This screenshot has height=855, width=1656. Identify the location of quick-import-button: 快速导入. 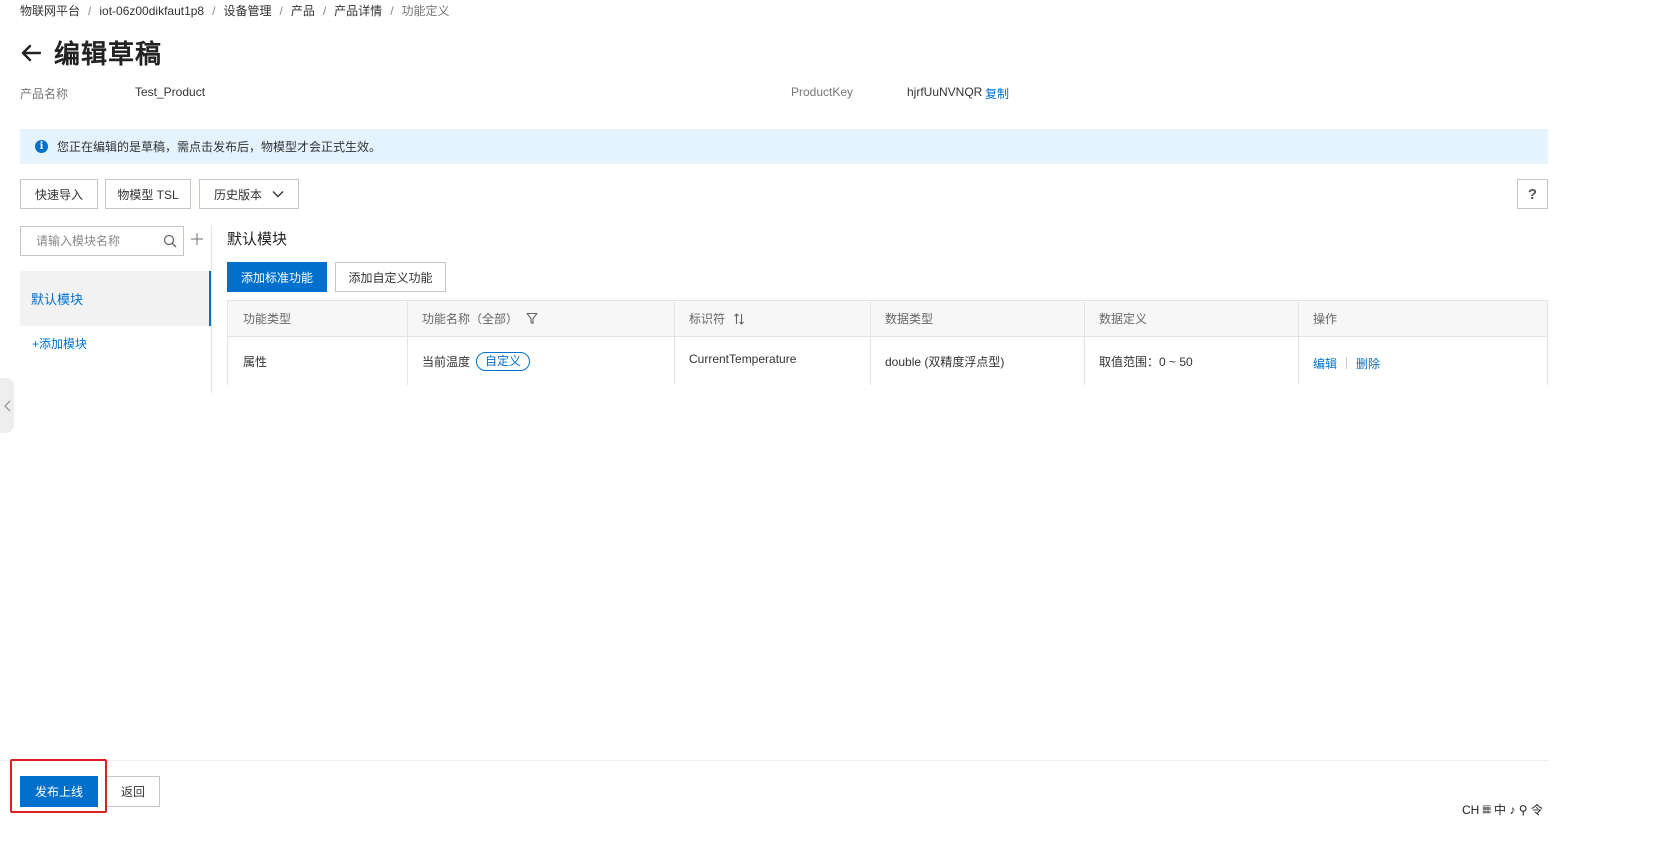
(59, 194).